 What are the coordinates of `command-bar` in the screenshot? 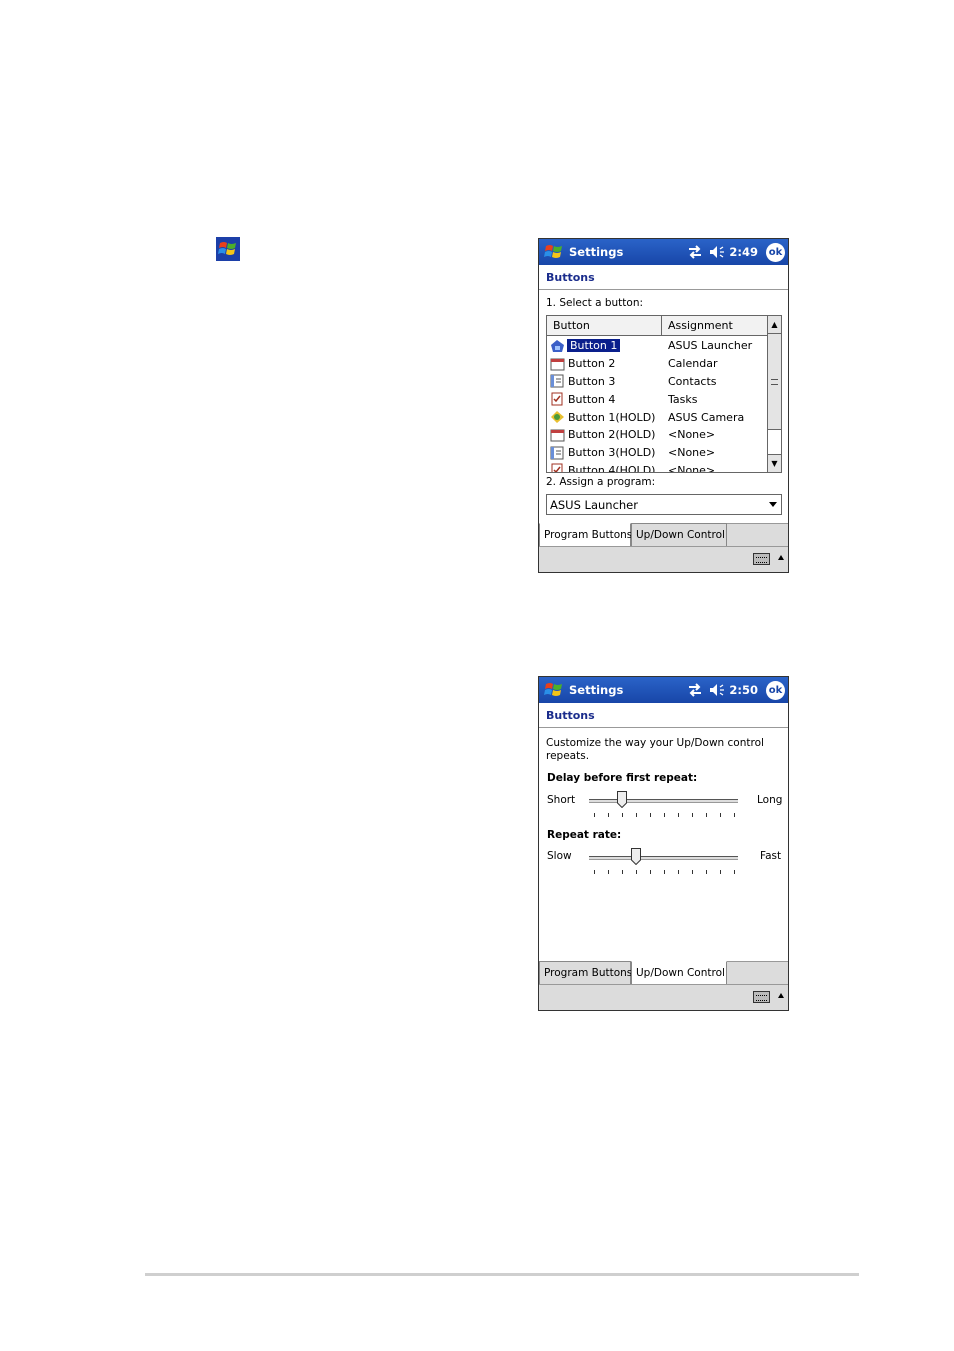 It's located at (663, 997).